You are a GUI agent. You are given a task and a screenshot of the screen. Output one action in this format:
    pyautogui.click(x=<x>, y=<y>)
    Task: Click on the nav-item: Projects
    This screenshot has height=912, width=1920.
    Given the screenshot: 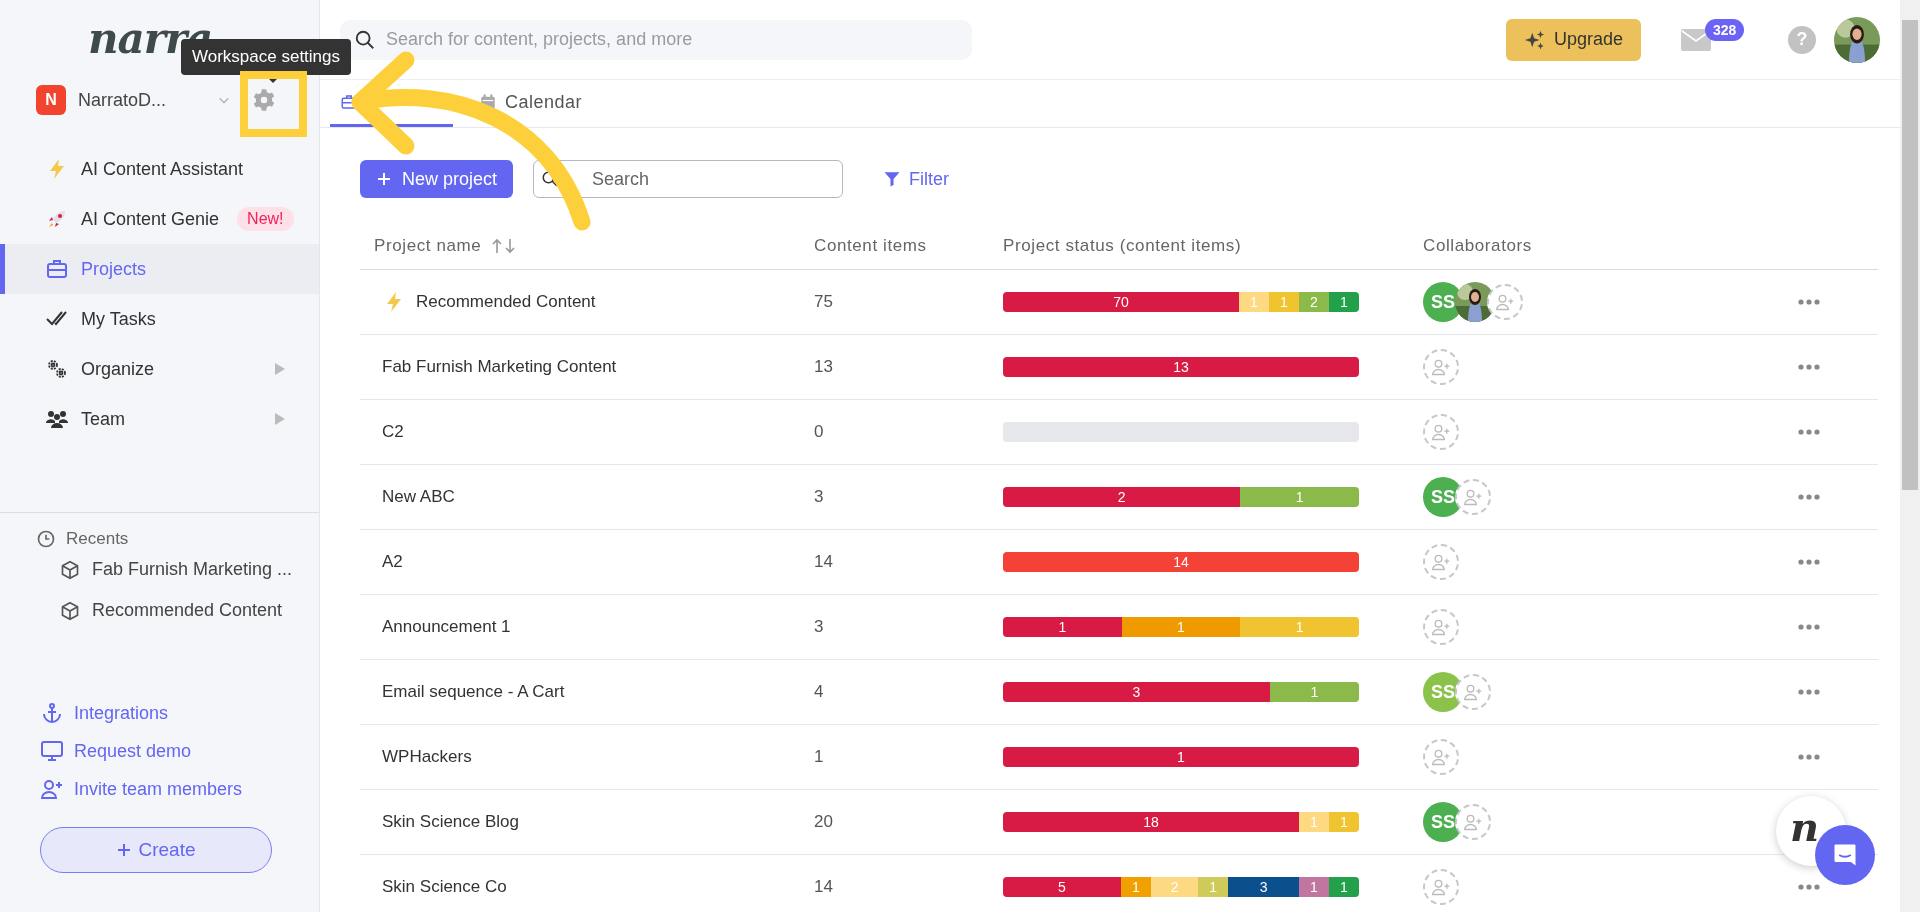 What is the action you would take?
    pyautogui.click(x=159, y=269)
    